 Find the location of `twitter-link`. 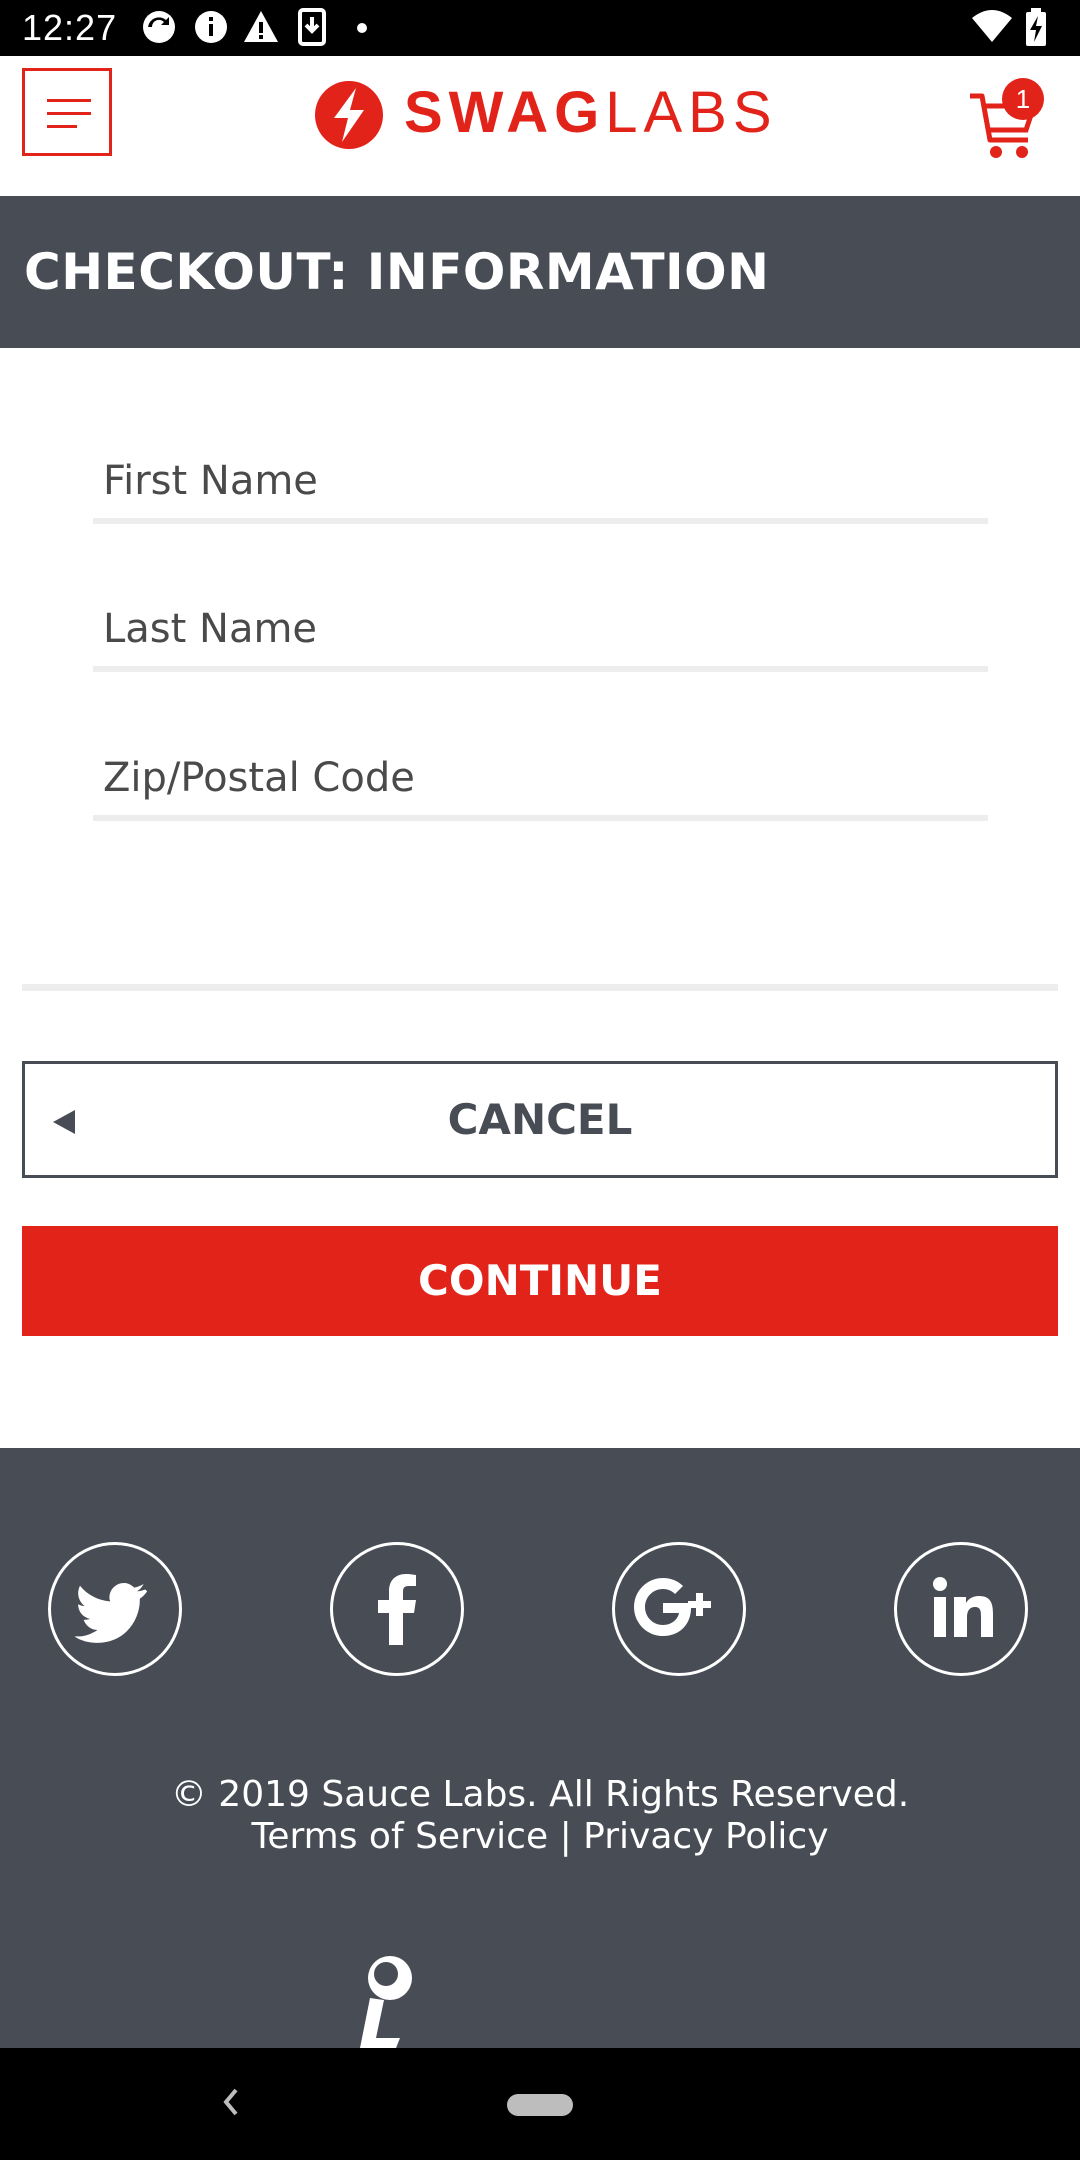

twitter-link is located at coordinates (115, 1609).